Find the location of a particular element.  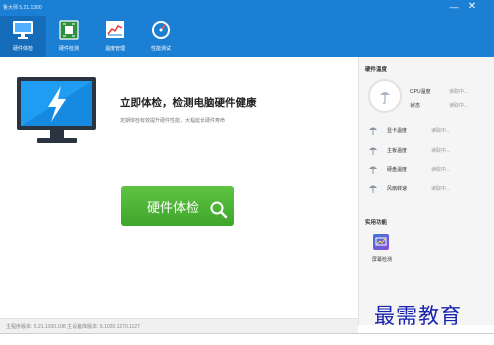

start-checkup-button: 硬件体检 is located at coordinates (177, 206).